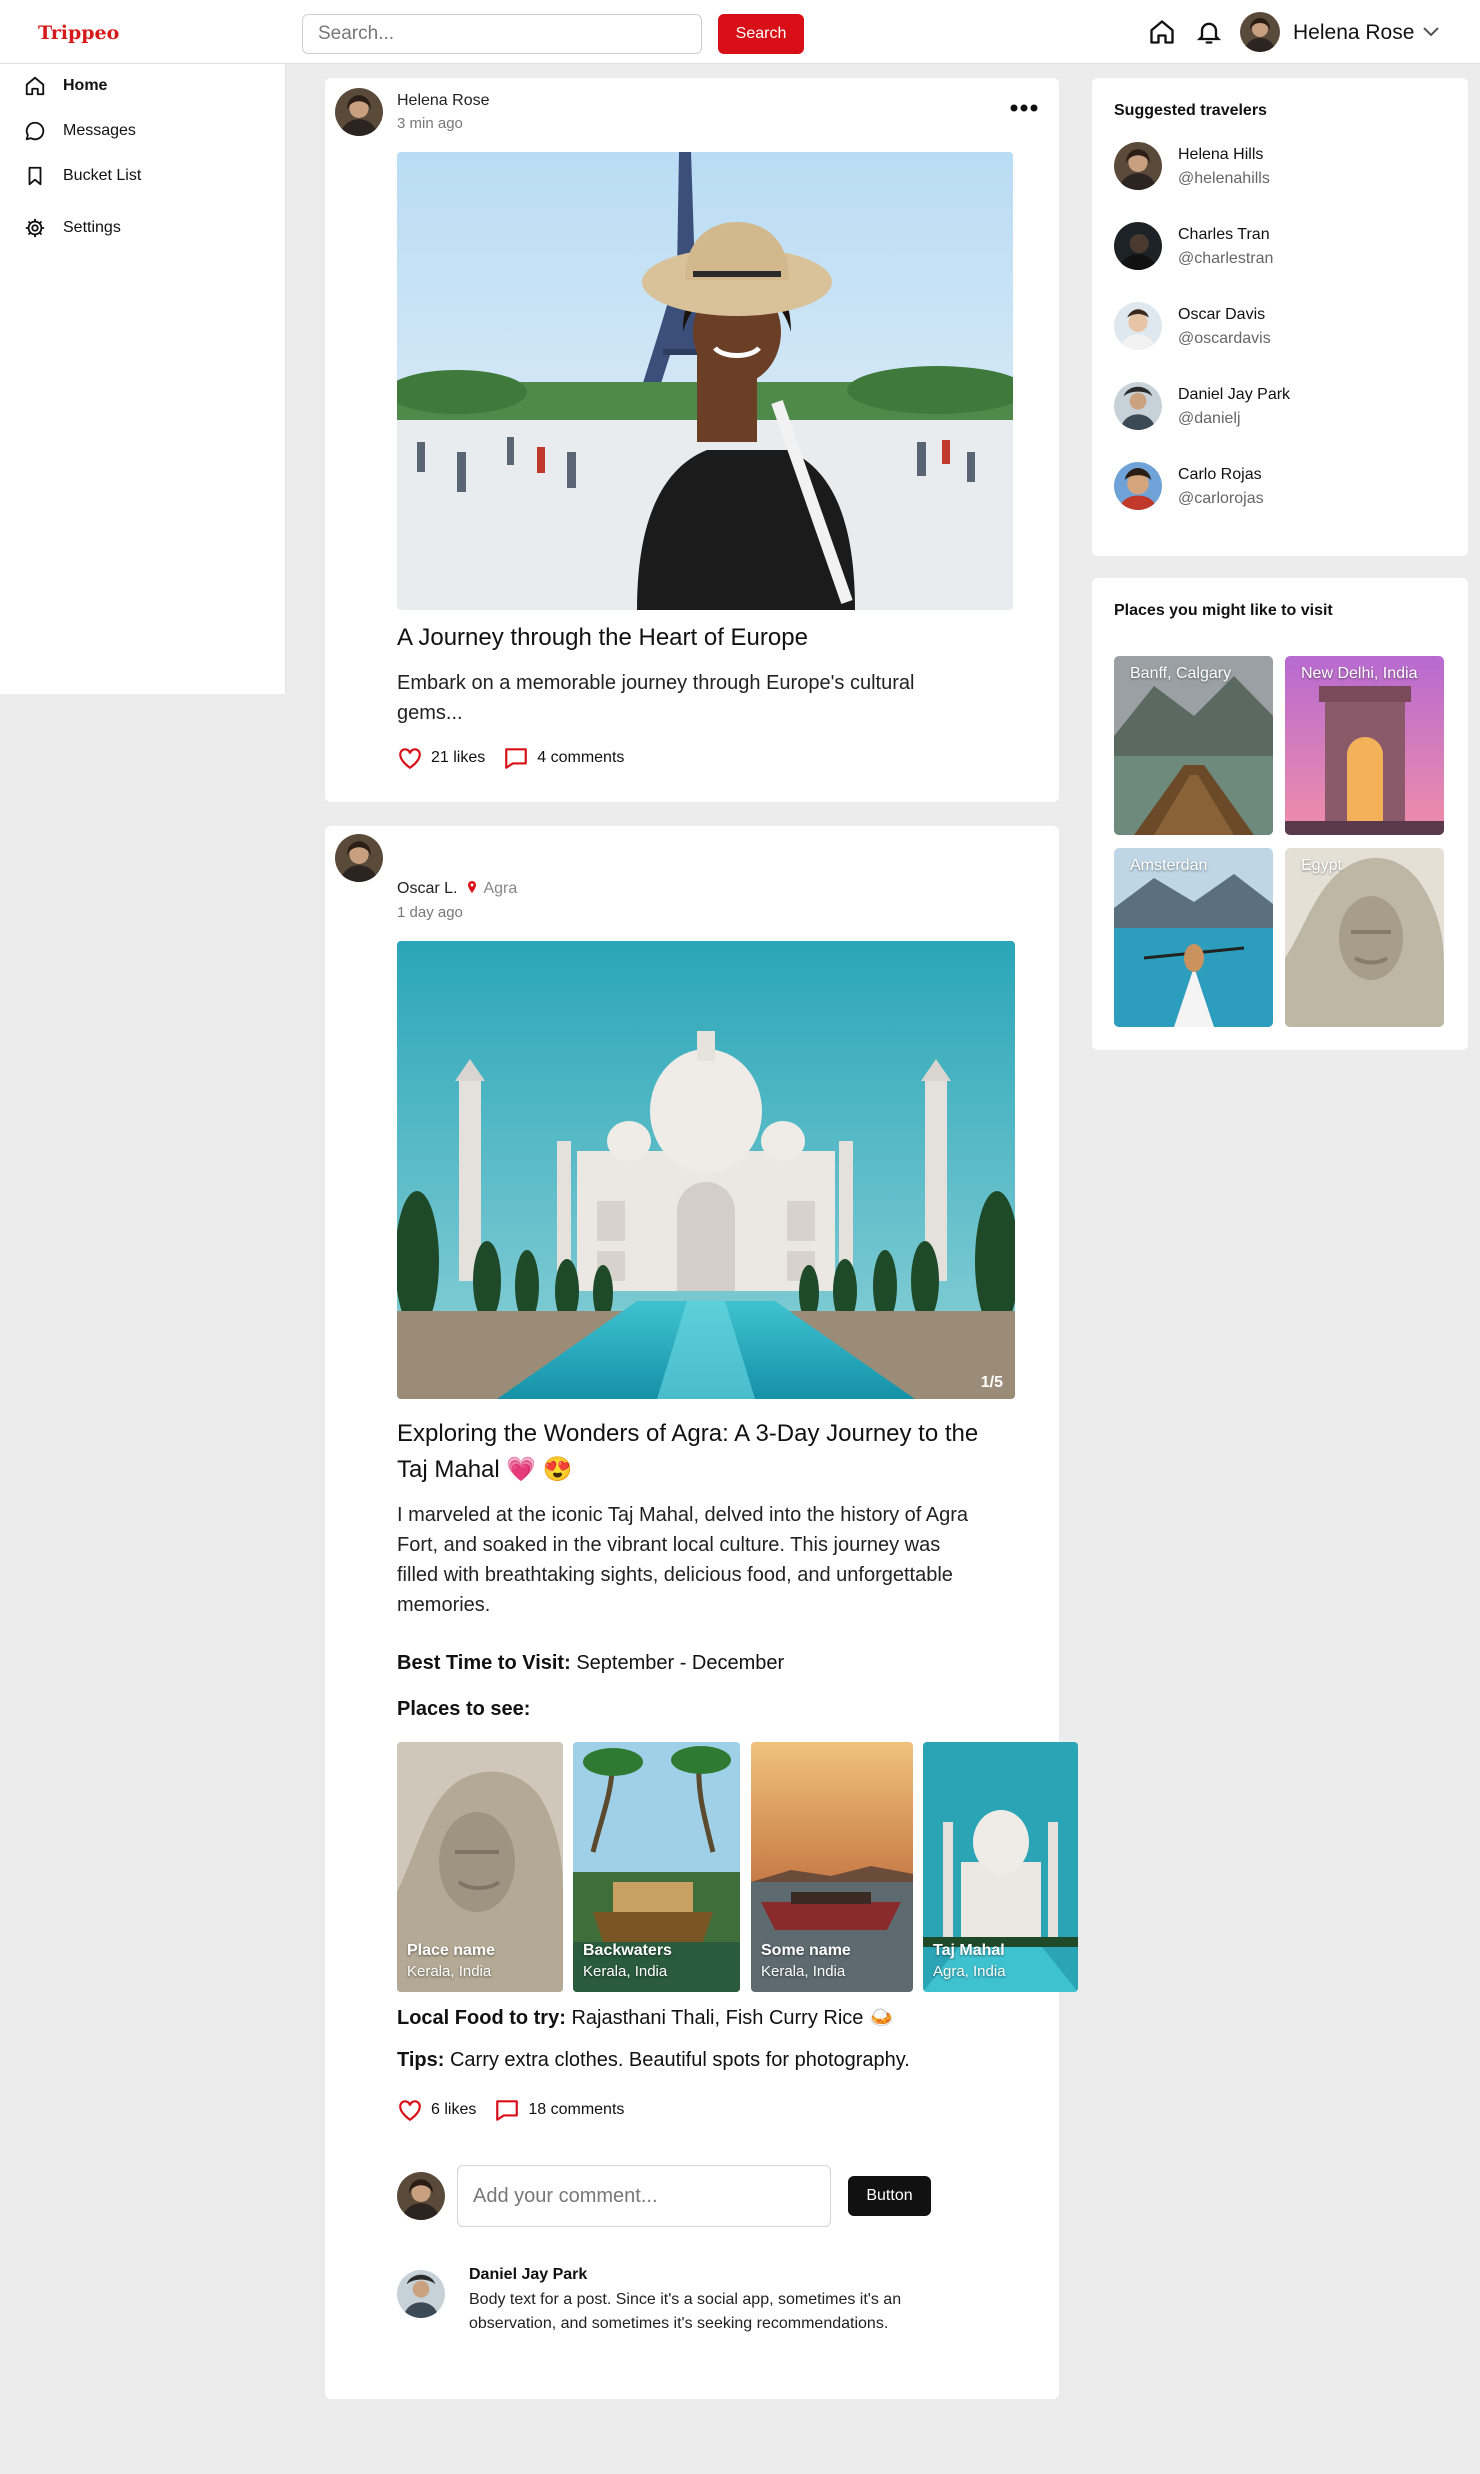 The height and width of the screenshot is (2474, 1480). Describe the element at coordinates (1224, 234) in the screenshot. I see `traveler-name: Charles Tran` at that location.